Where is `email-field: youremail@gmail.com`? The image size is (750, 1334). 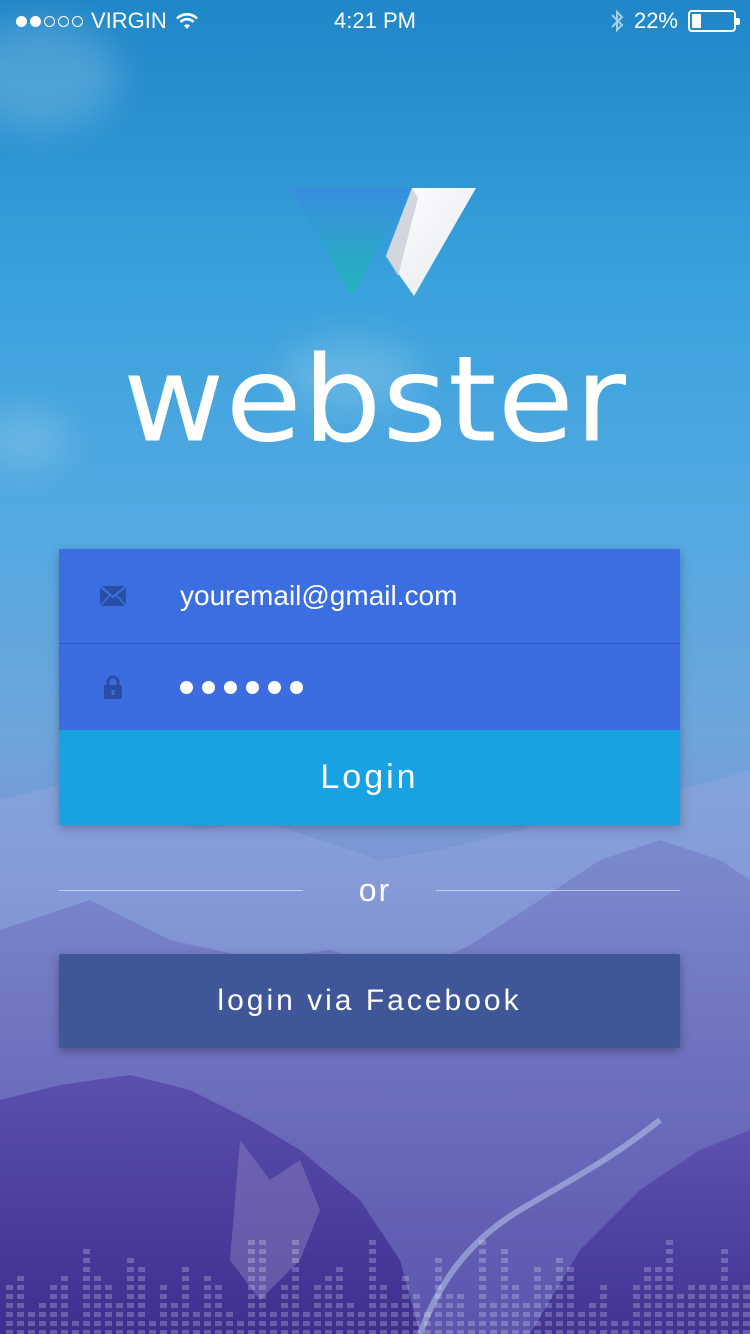
email-field: youremail@gmail.com is located at coordinates (369, 596).